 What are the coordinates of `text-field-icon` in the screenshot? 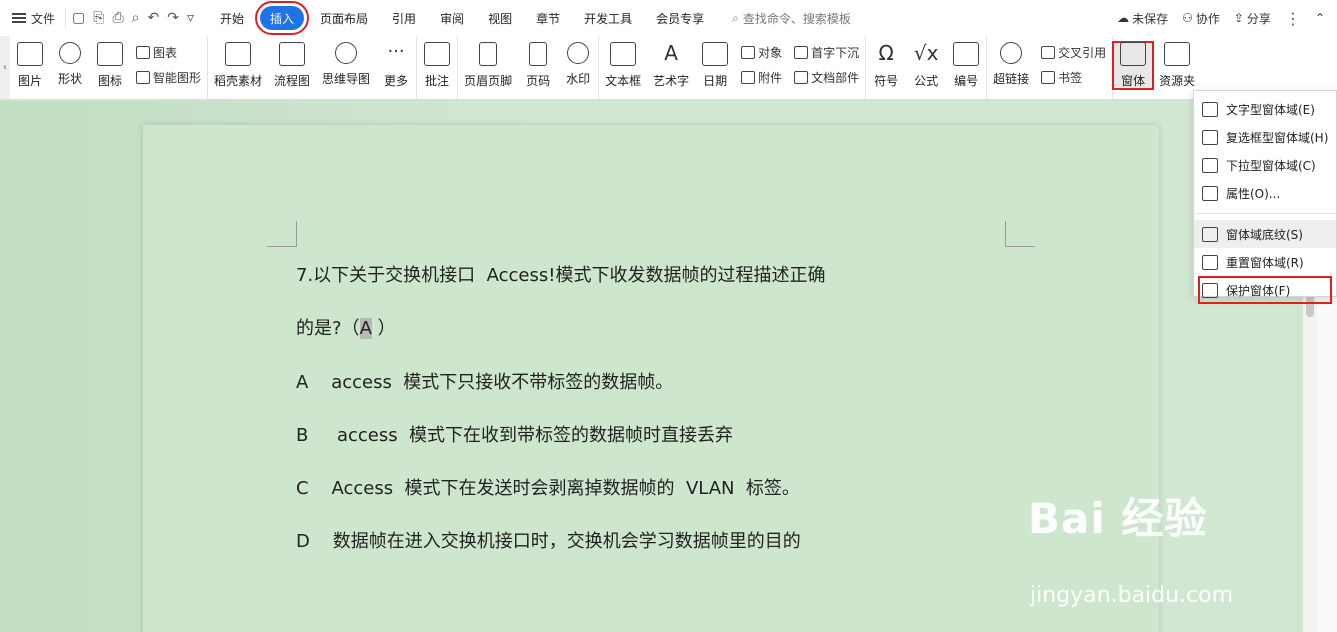 It's located at (1210, 109).